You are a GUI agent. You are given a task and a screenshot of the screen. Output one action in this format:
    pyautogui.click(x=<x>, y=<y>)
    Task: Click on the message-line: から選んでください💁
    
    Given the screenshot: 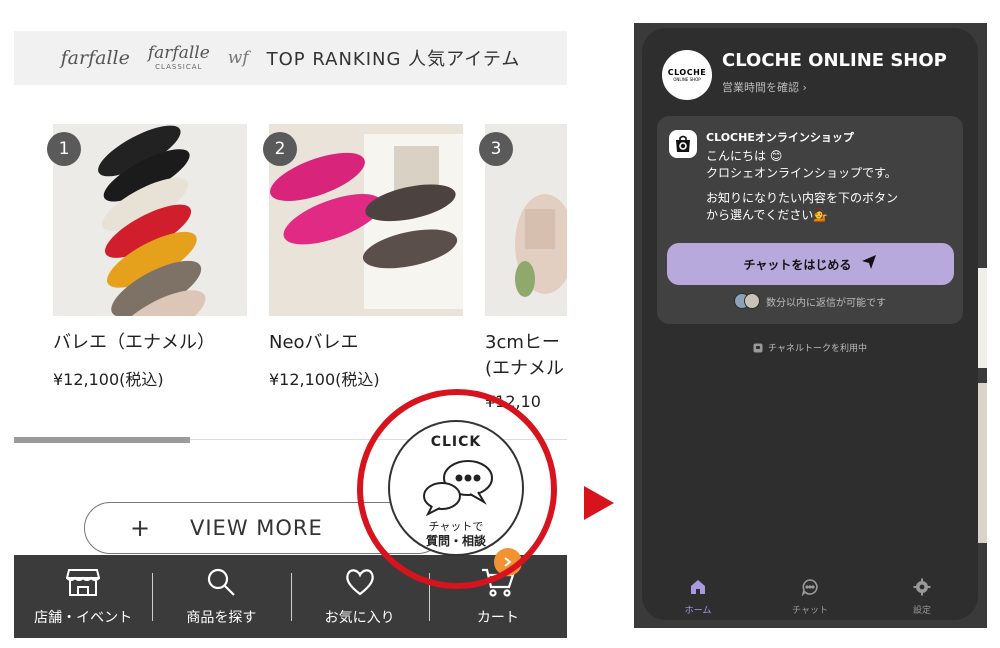 What is the action you would take?
    pyautogui.click(x=767, y=215)
    